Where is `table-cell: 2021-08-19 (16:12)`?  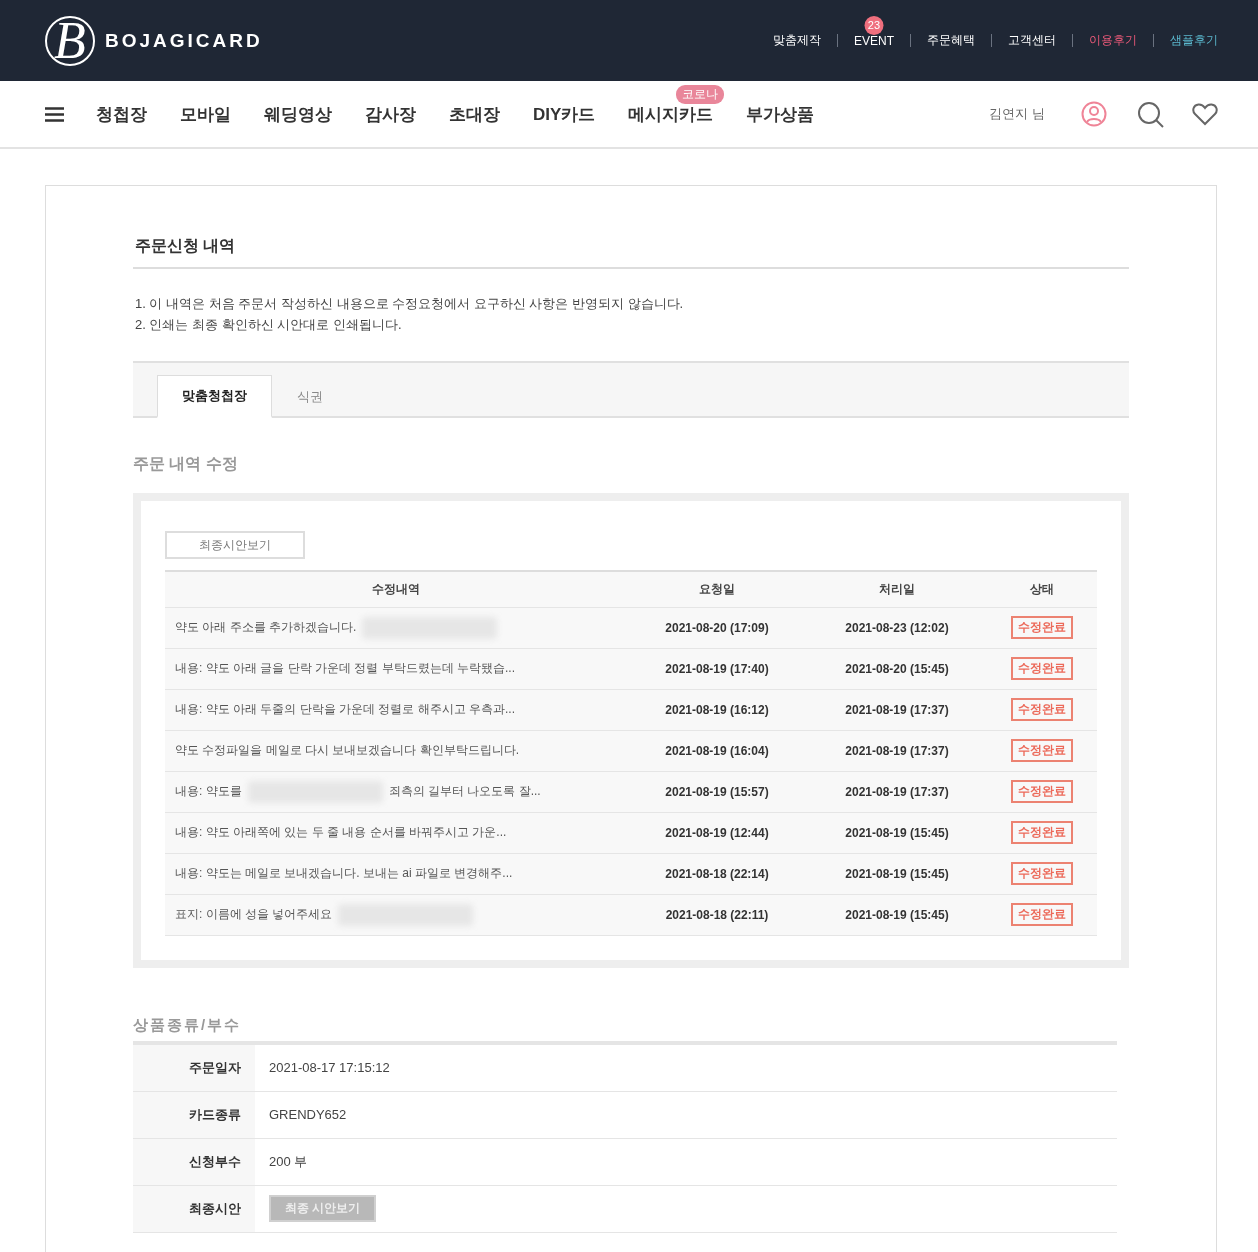
table-cell: 2021-08-19 (16:12) is located at coordinates (717, 709).